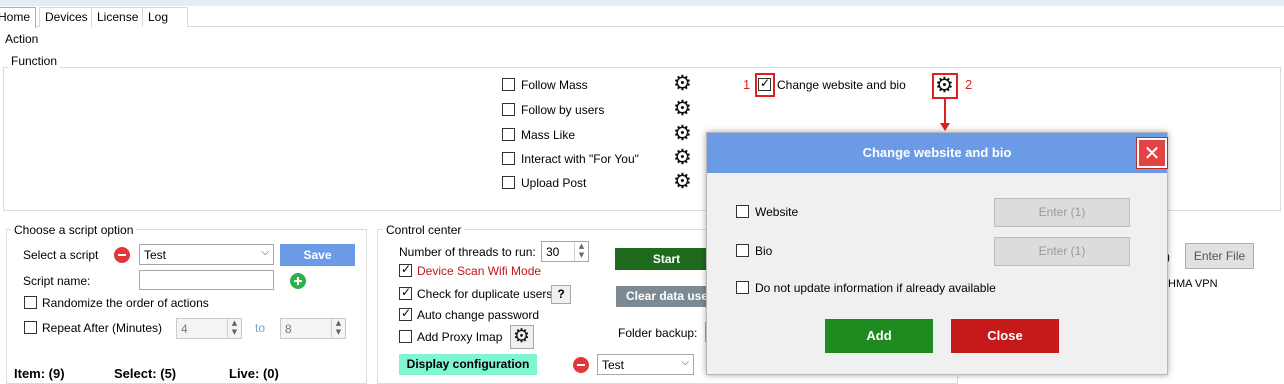 Image resolution: width=1284 pixels, height=384 pixels. I want to click on marker-2: 2, so click(969, 84).